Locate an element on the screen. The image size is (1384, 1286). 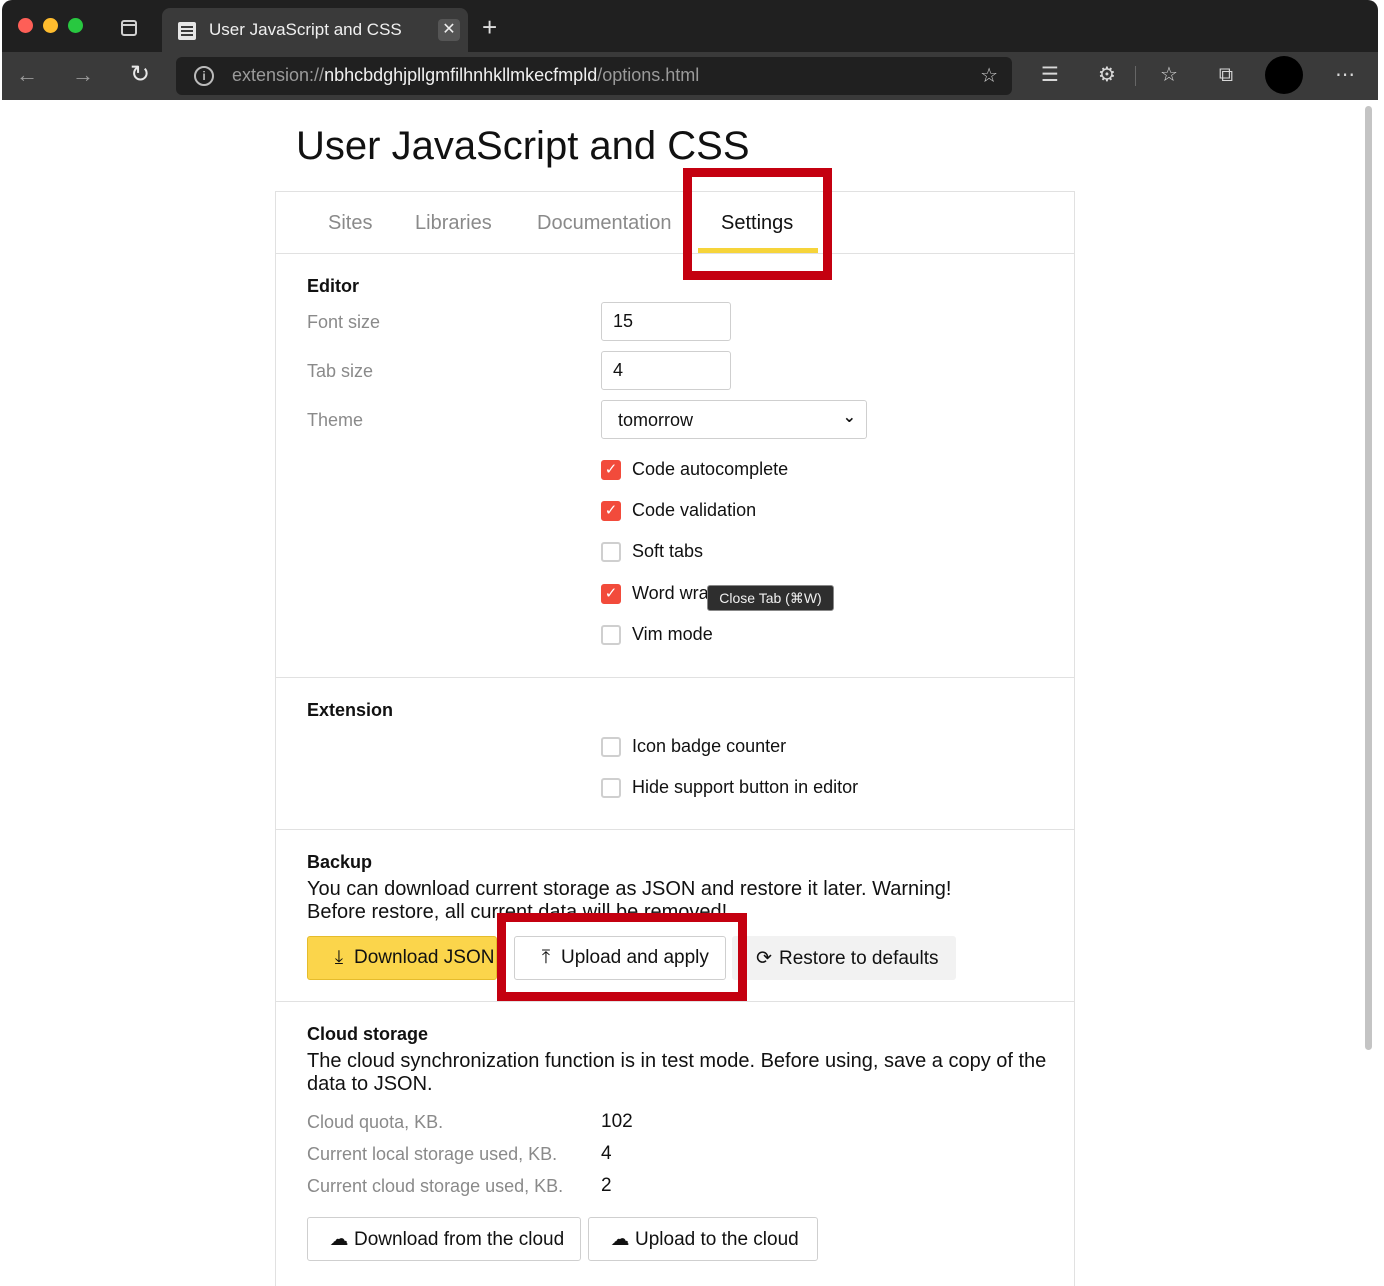
cloud-quota-label: Cloud quota, KB. is located at coordinates (375, 1122).